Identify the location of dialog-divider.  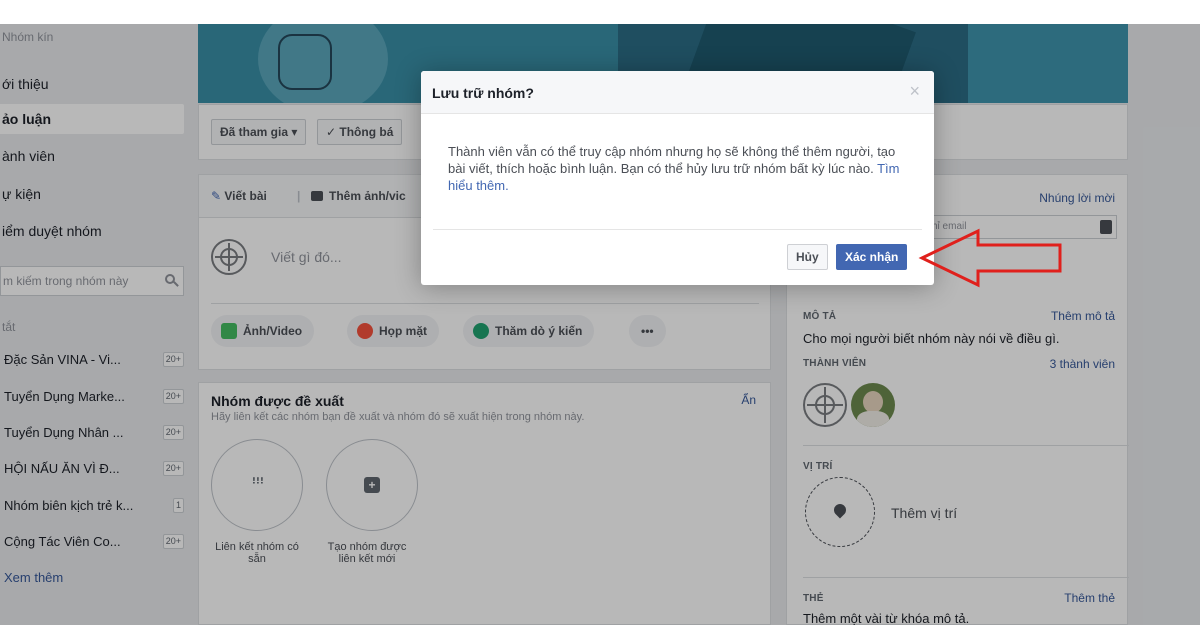
(677, 229).